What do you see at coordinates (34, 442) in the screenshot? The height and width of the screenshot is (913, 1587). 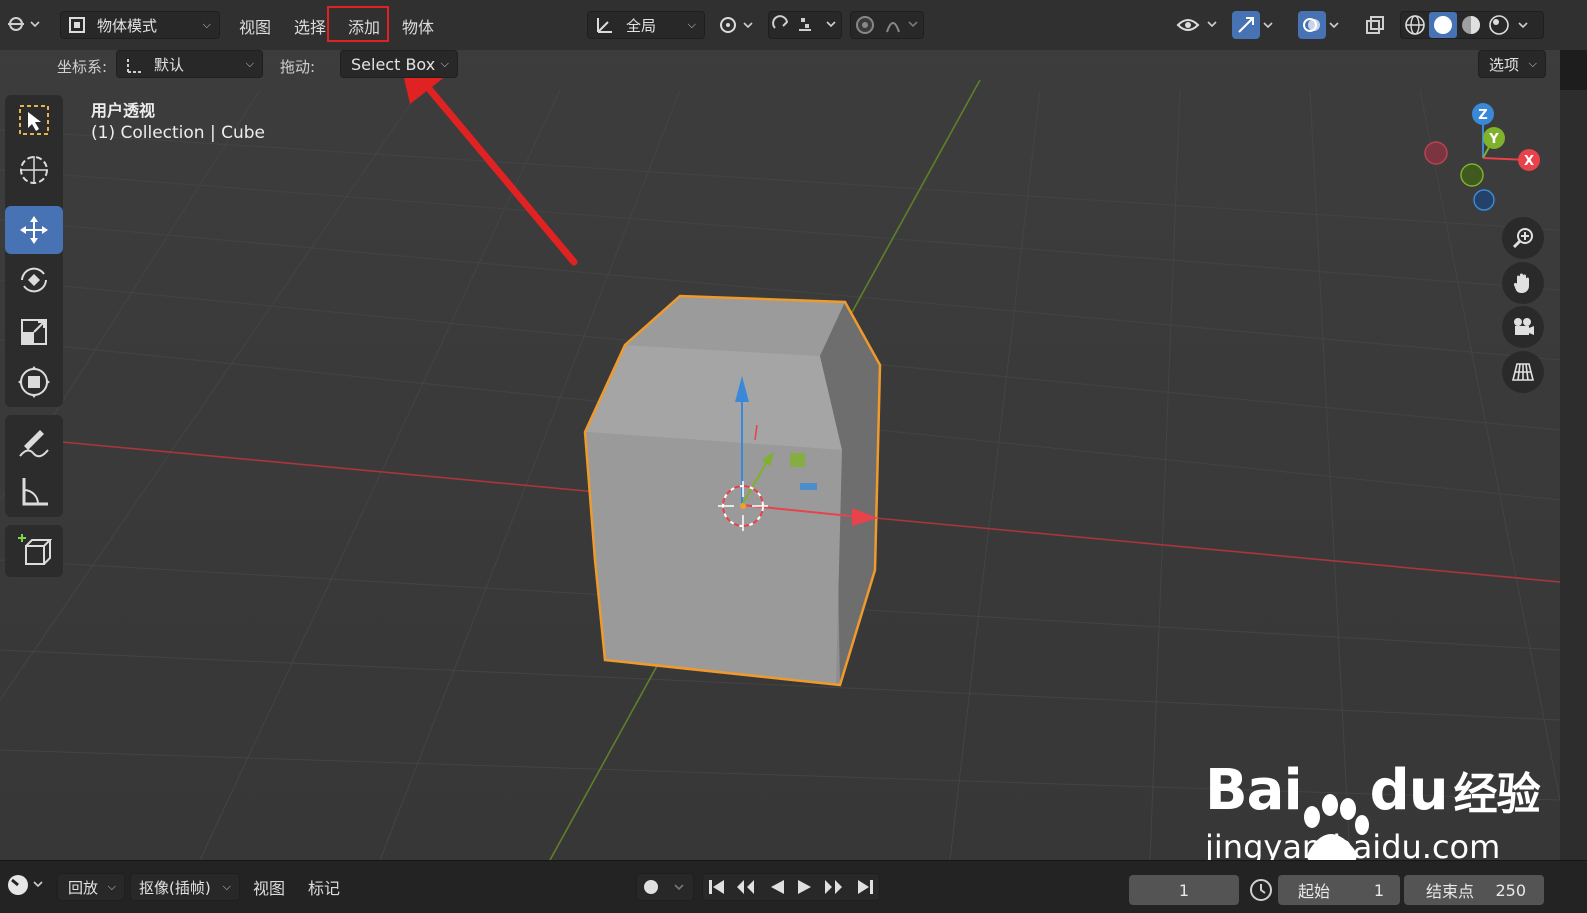 I see `annotate-tool` at bounding box center [34, 442].